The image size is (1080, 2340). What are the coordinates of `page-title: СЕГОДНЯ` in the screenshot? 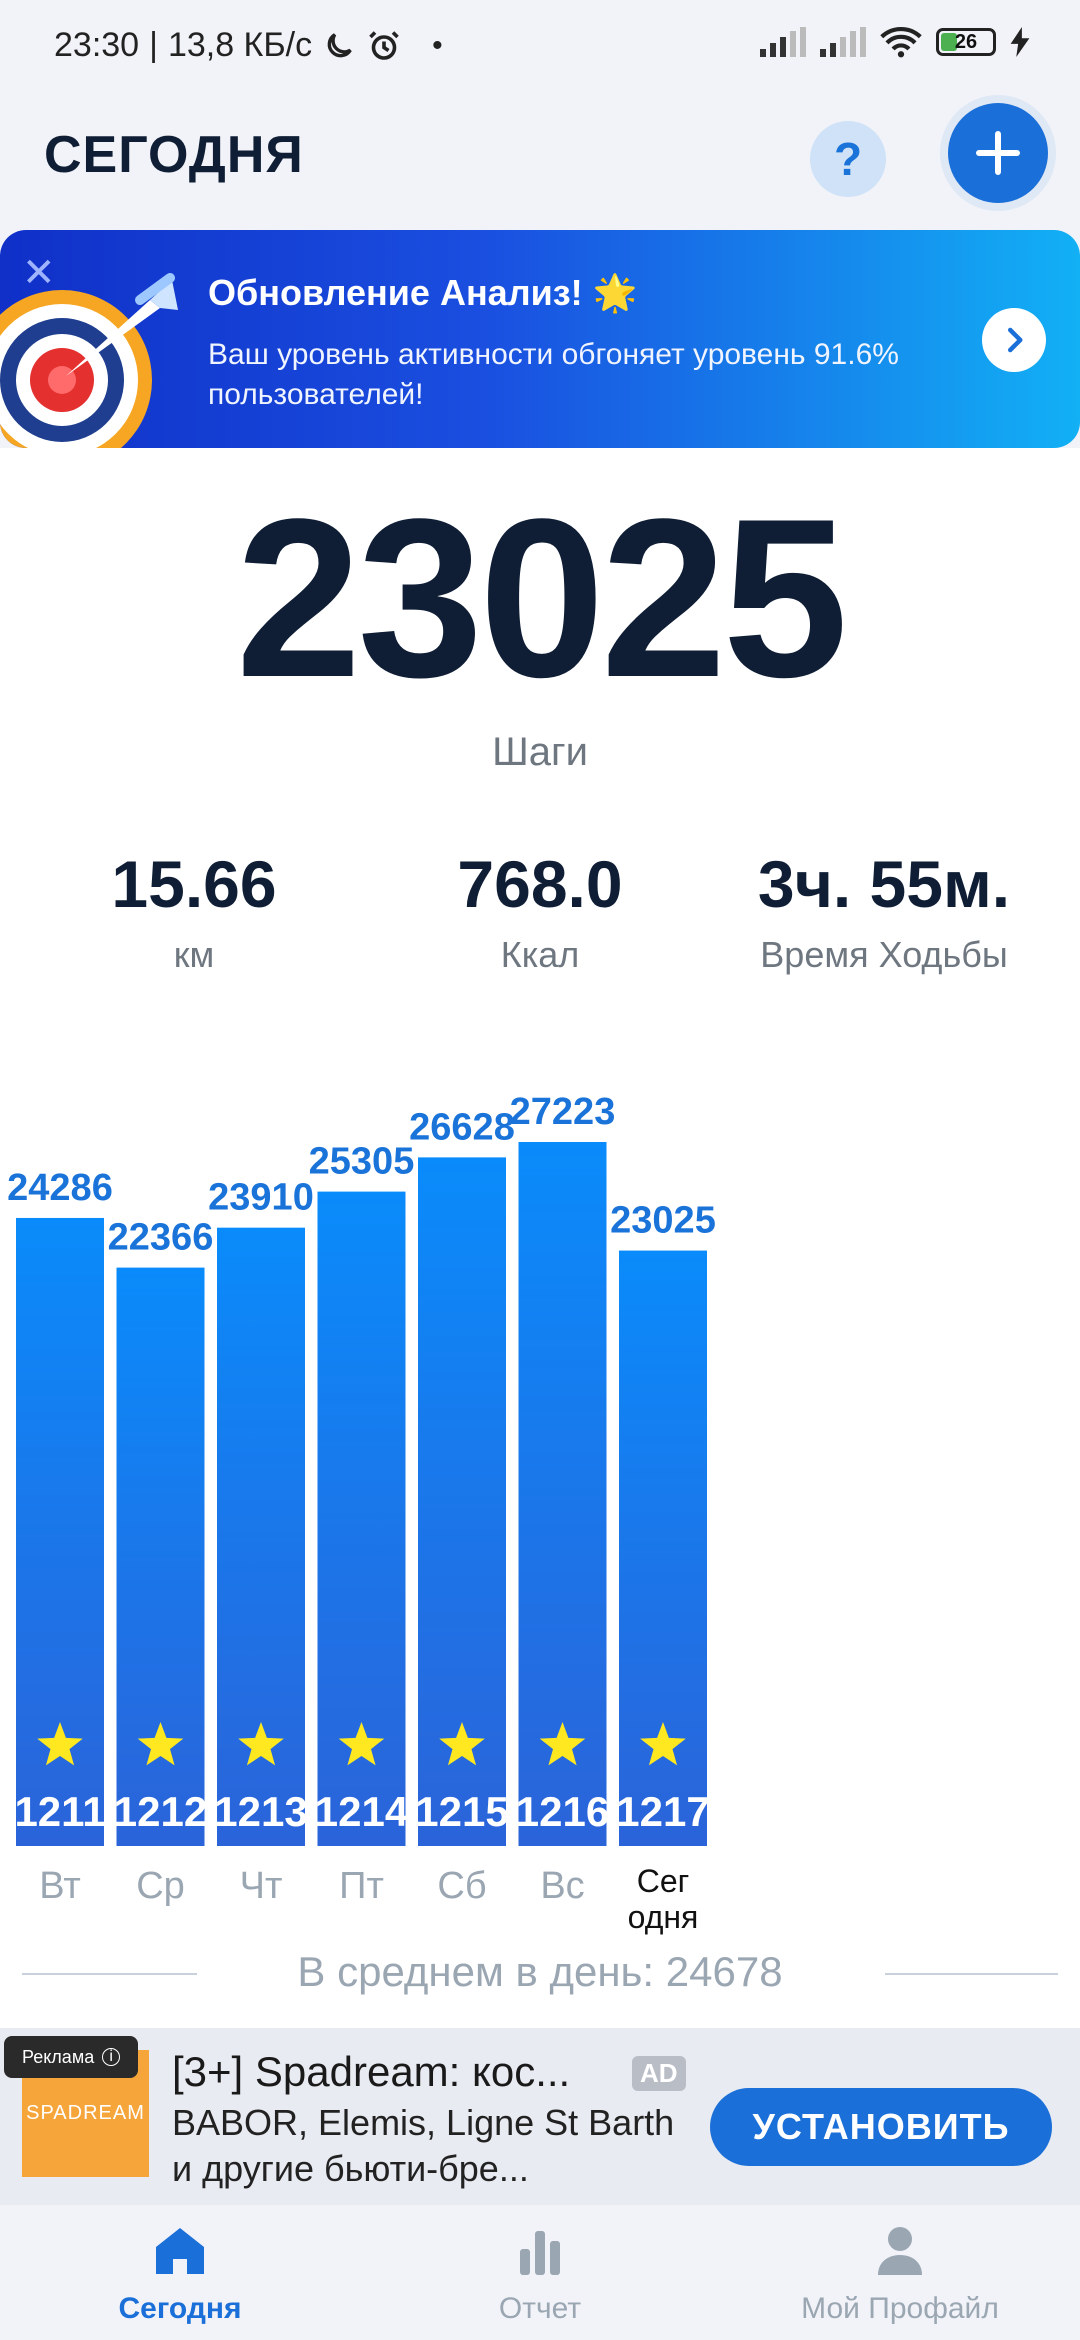 It's located at (174, 155).